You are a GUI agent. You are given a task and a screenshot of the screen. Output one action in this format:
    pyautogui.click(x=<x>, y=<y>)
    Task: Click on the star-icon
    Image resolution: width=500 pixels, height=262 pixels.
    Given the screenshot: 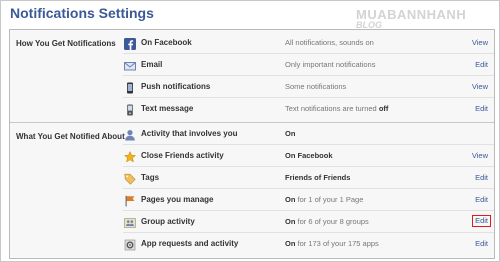 What is the action you would take?
    pyautogui.click(x=130, y=156)
    